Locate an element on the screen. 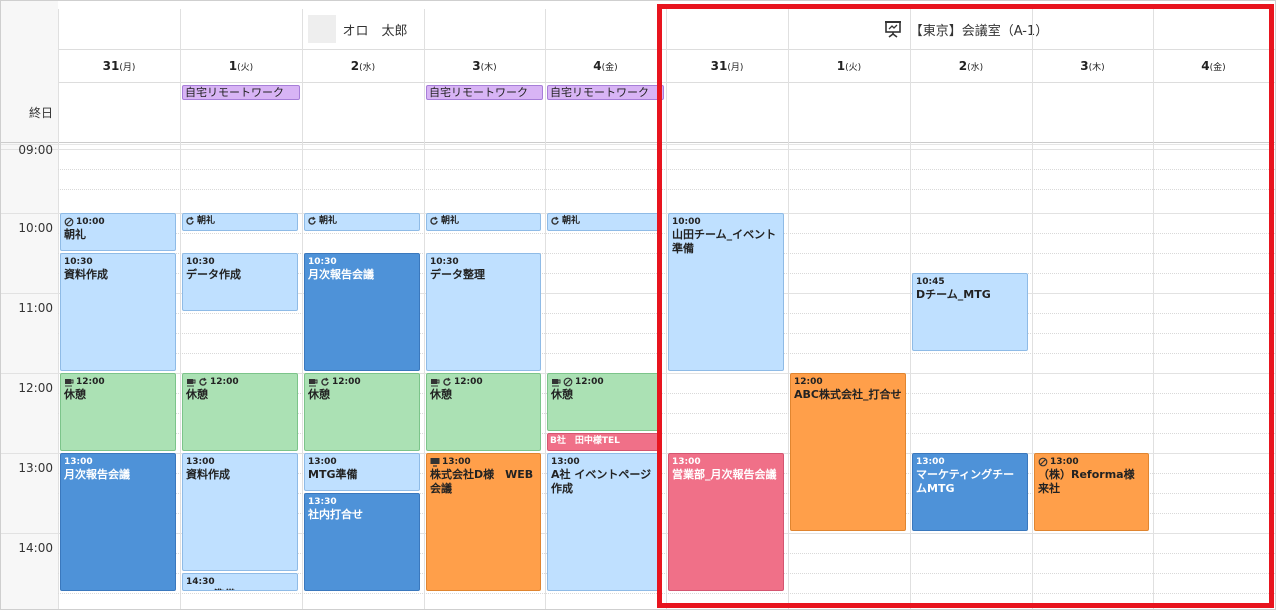 The image size is (1276, 610). day-number: 4 is located at coordinates (1205, 66).